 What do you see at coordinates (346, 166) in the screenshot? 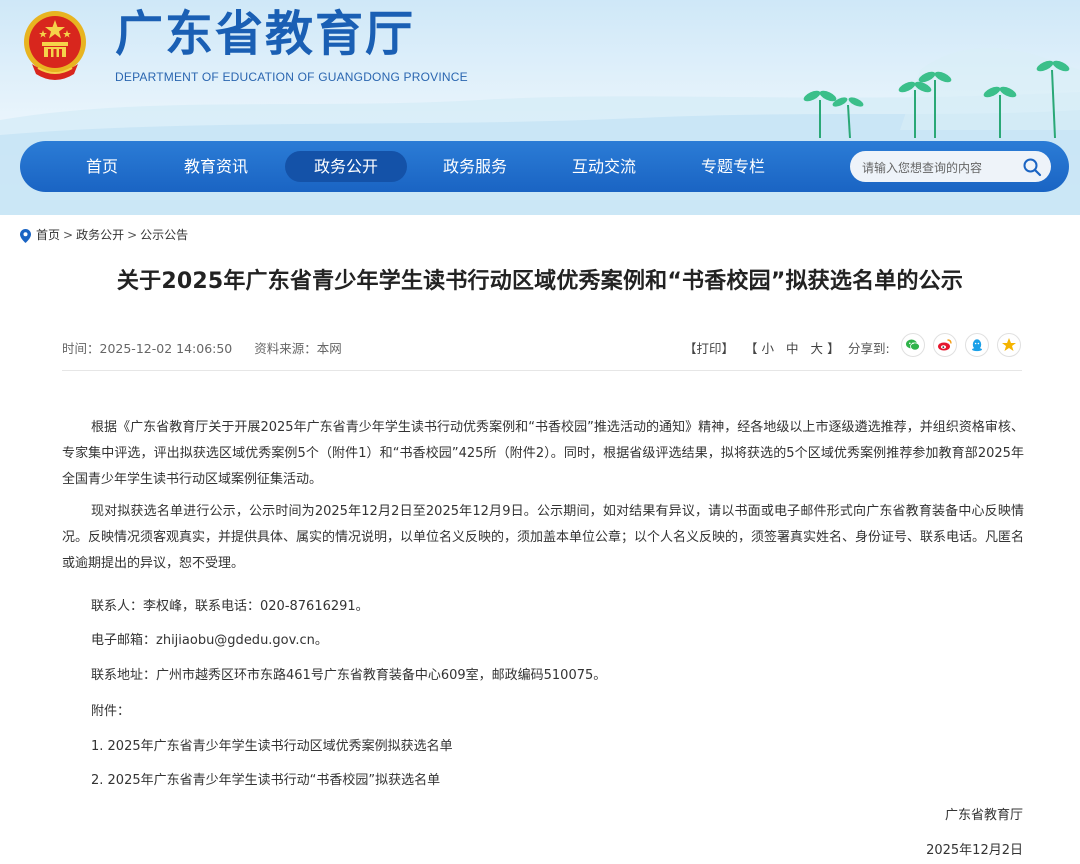
I see `nav-item-government-affairs: 政务公开` at bounding box center [346, 166].